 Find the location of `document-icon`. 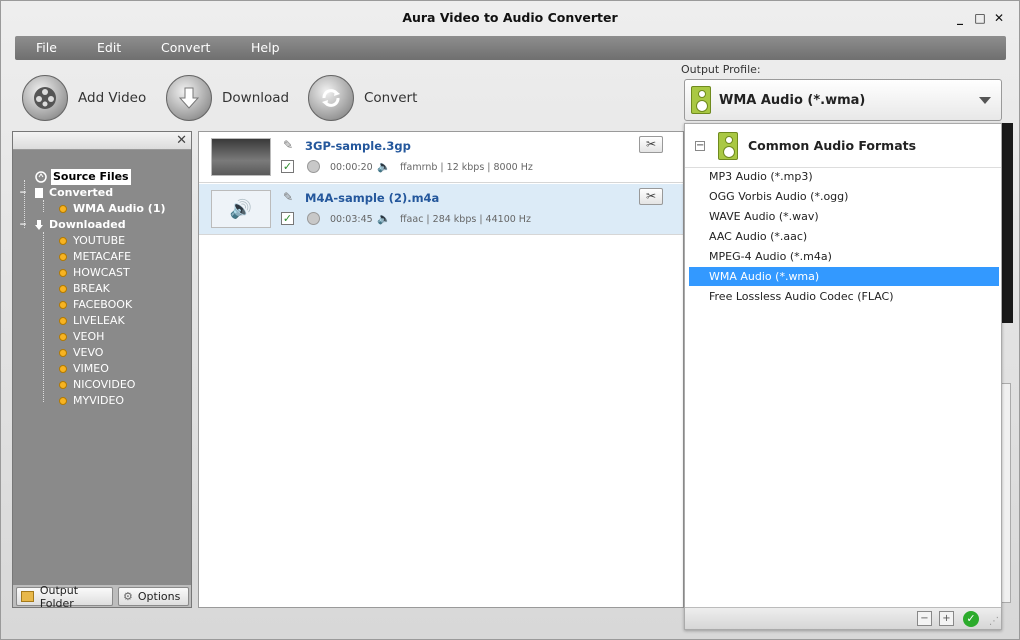

document-icon is located at coordinates (39, 193).